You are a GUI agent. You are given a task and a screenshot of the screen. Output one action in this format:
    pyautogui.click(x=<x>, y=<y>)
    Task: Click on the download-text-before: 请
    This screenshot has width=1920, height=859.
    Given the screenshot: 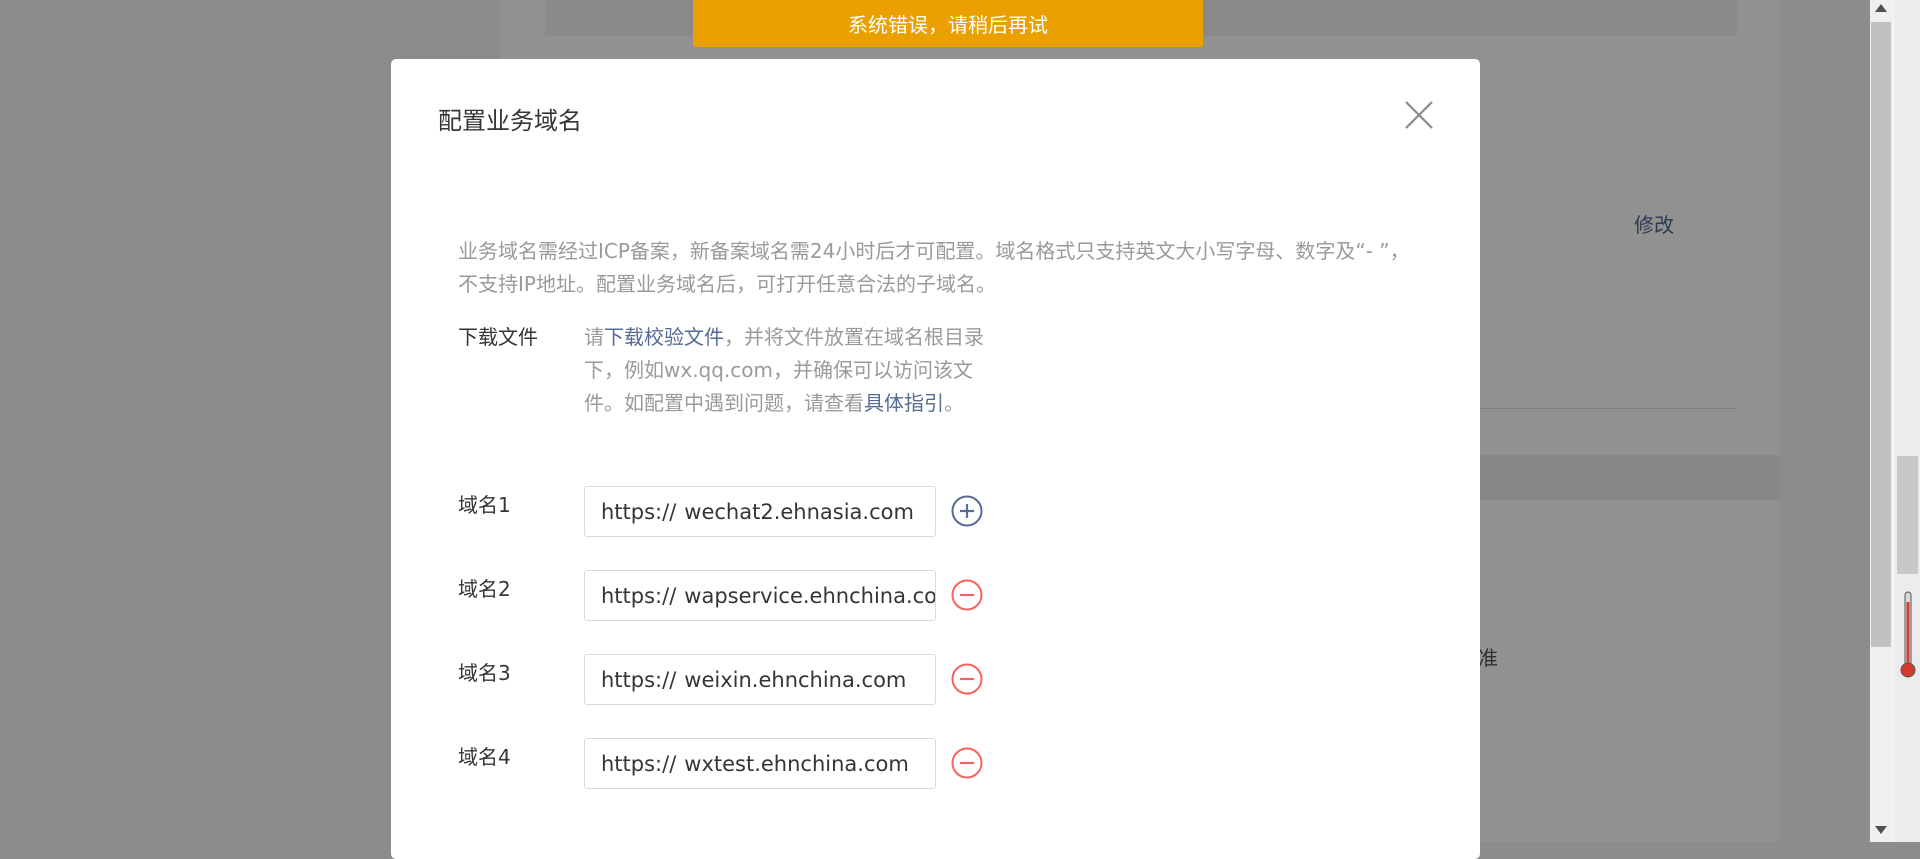 What is the action you would take?
    pyautogui.click(x=594, y=337)
    